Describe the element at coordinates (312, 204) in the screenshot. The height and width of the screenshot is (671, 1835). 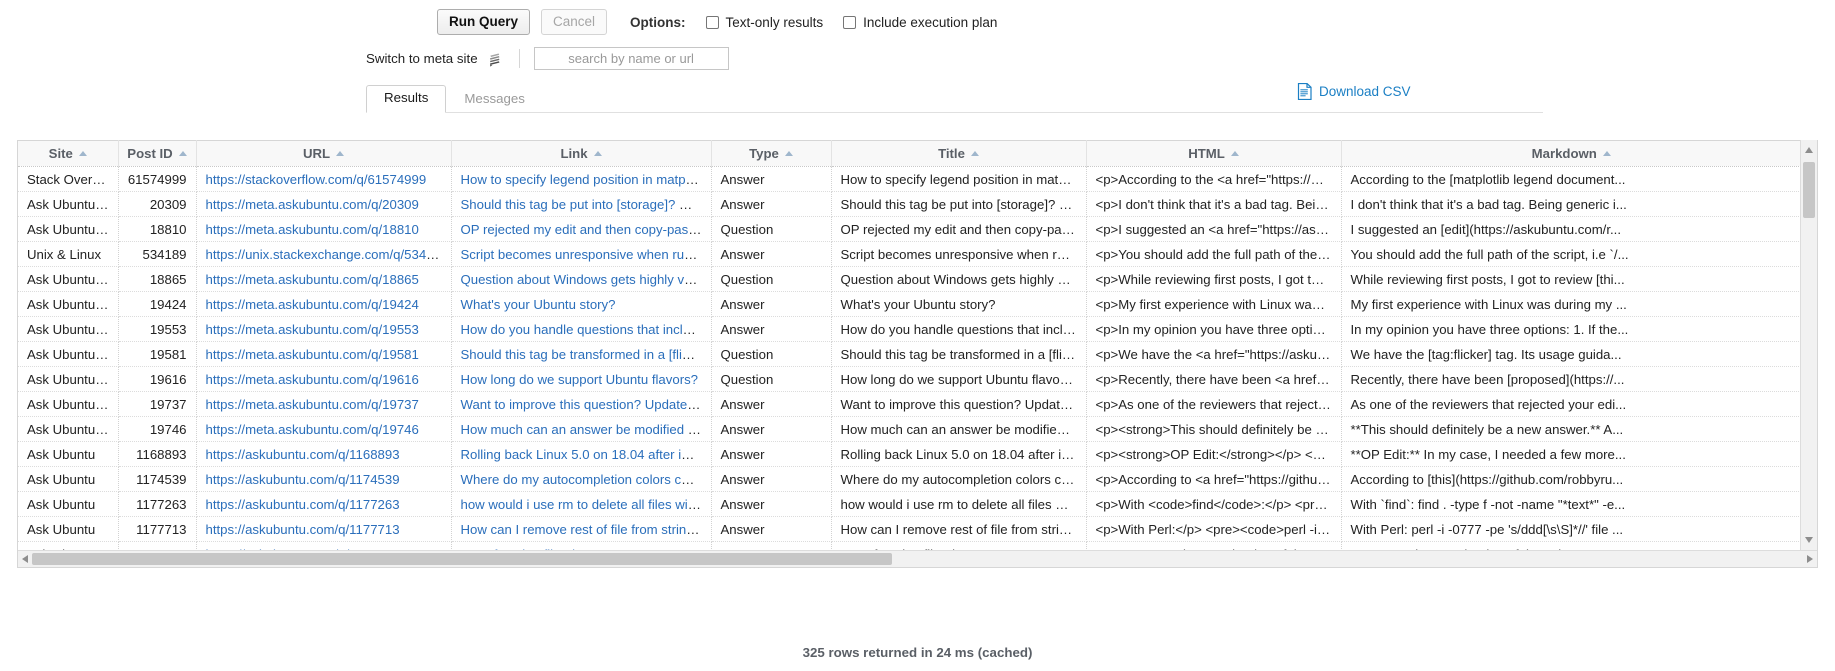
I see `cell-url-anchor: https://meta.askubuntu.com/q/20309` at that location.